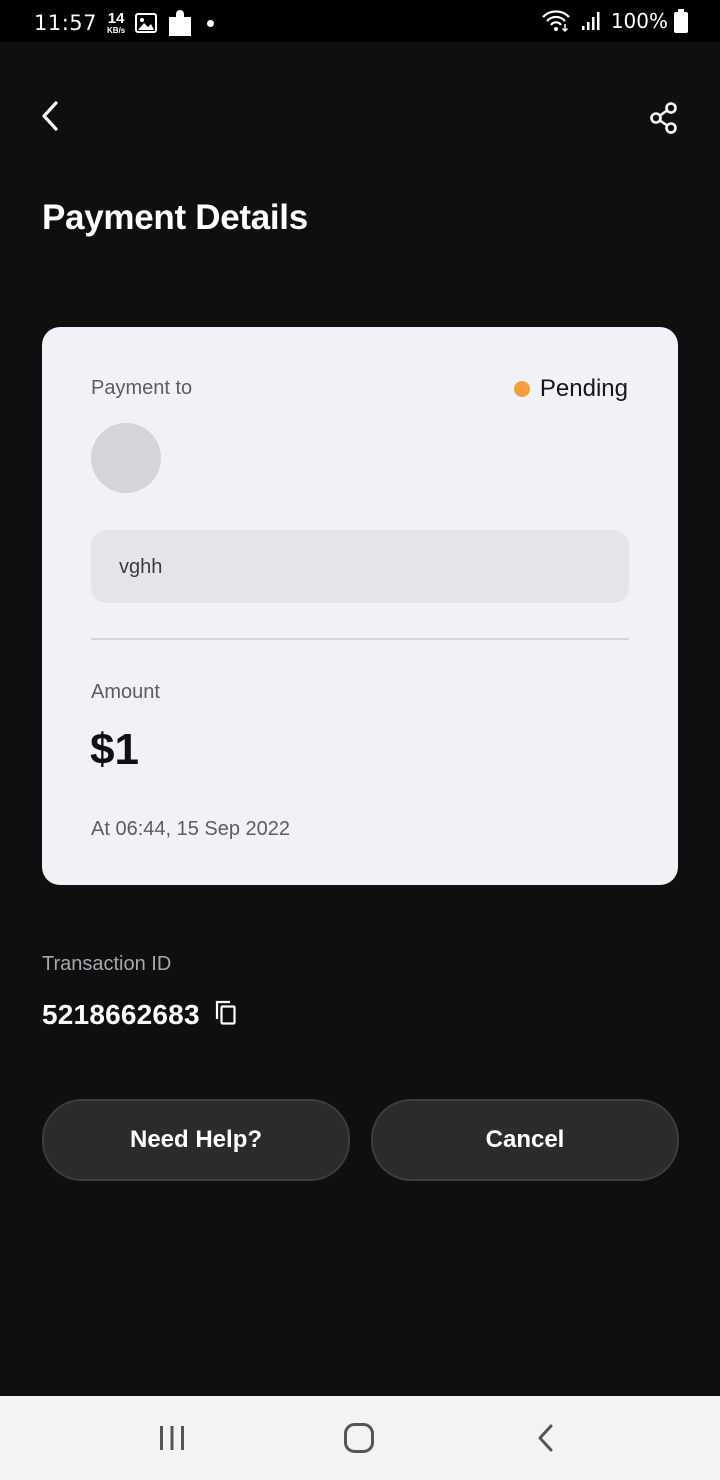  I want to click on payment-to-label: Payment to, so click(142, 388).